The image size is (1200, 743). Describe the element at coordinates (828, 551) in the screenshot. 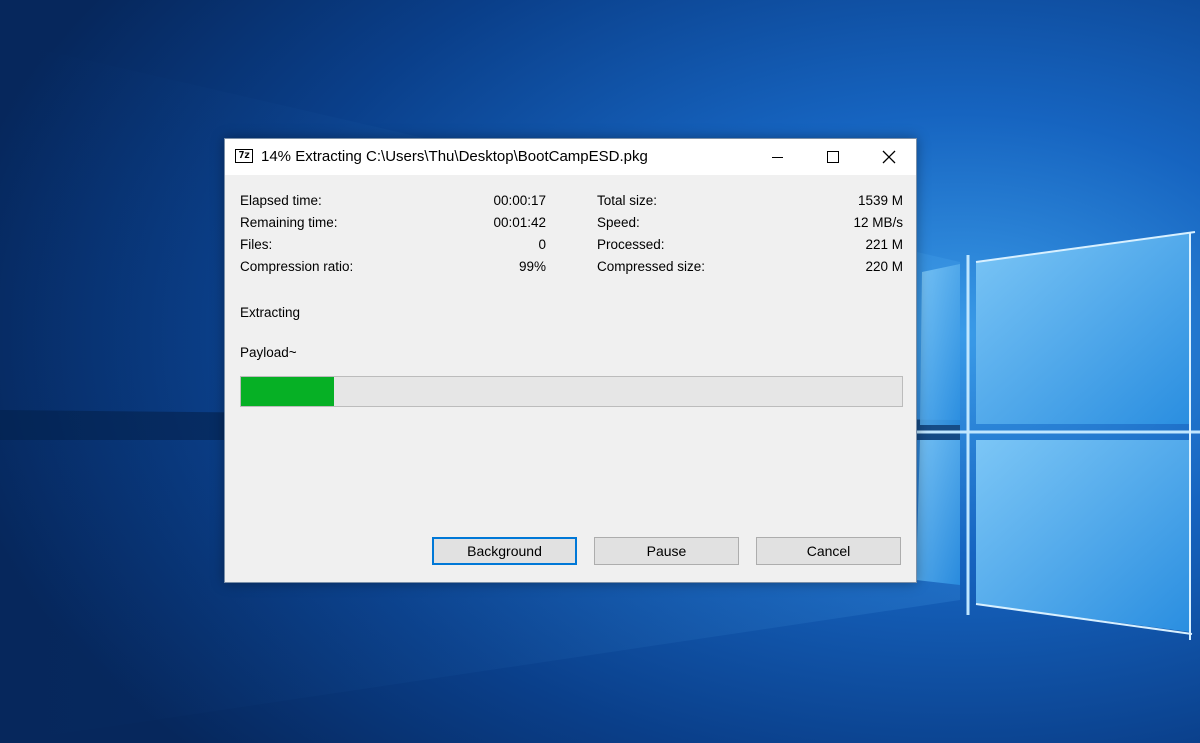

I see `cancel-button: Cancel` at that location.